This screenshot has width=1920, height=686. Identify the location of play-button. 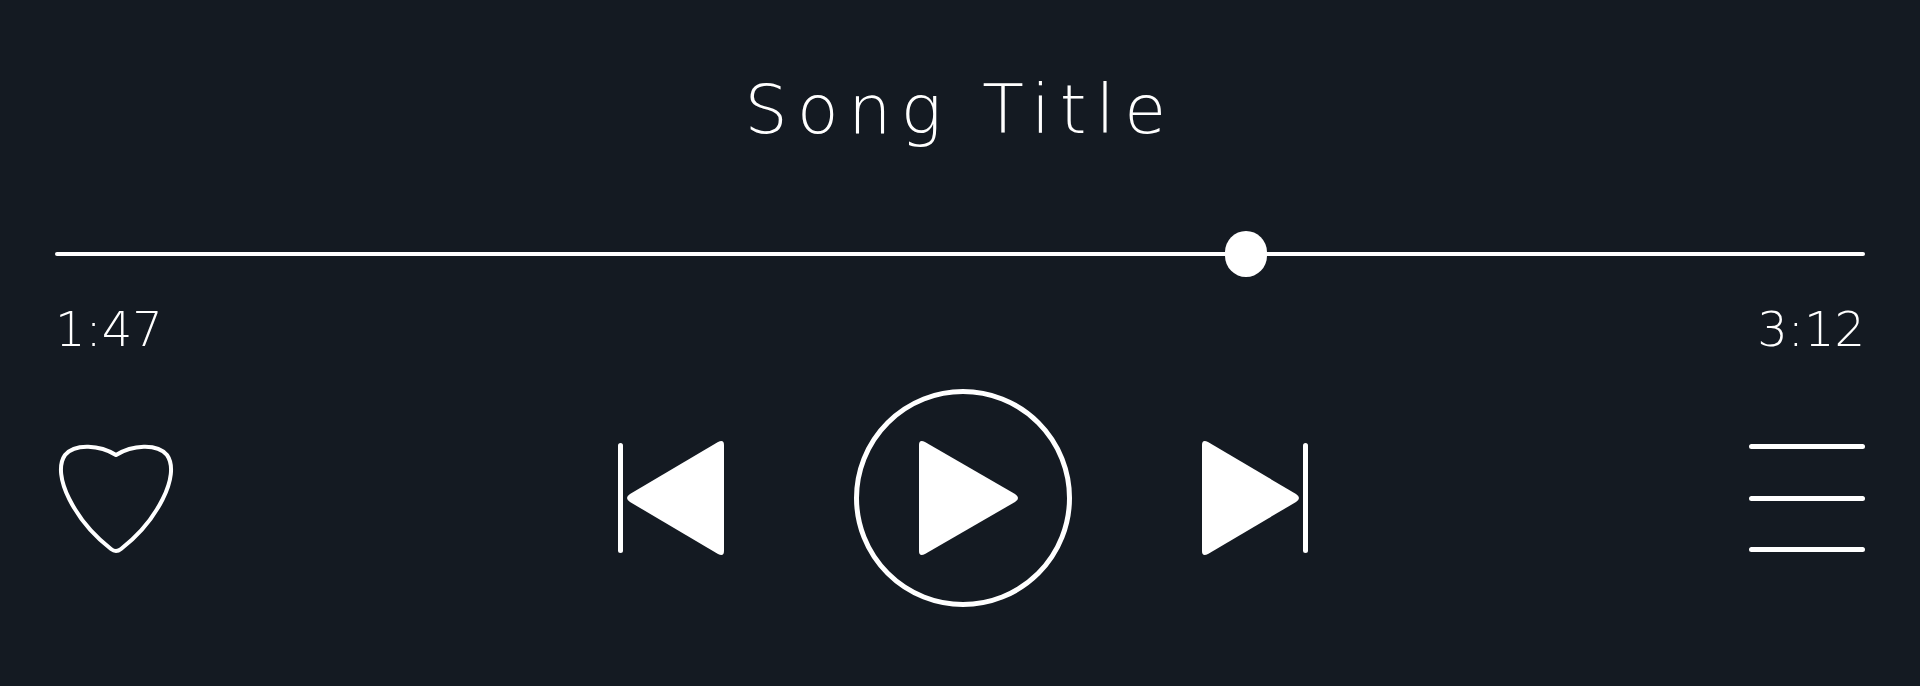
(963, 498).